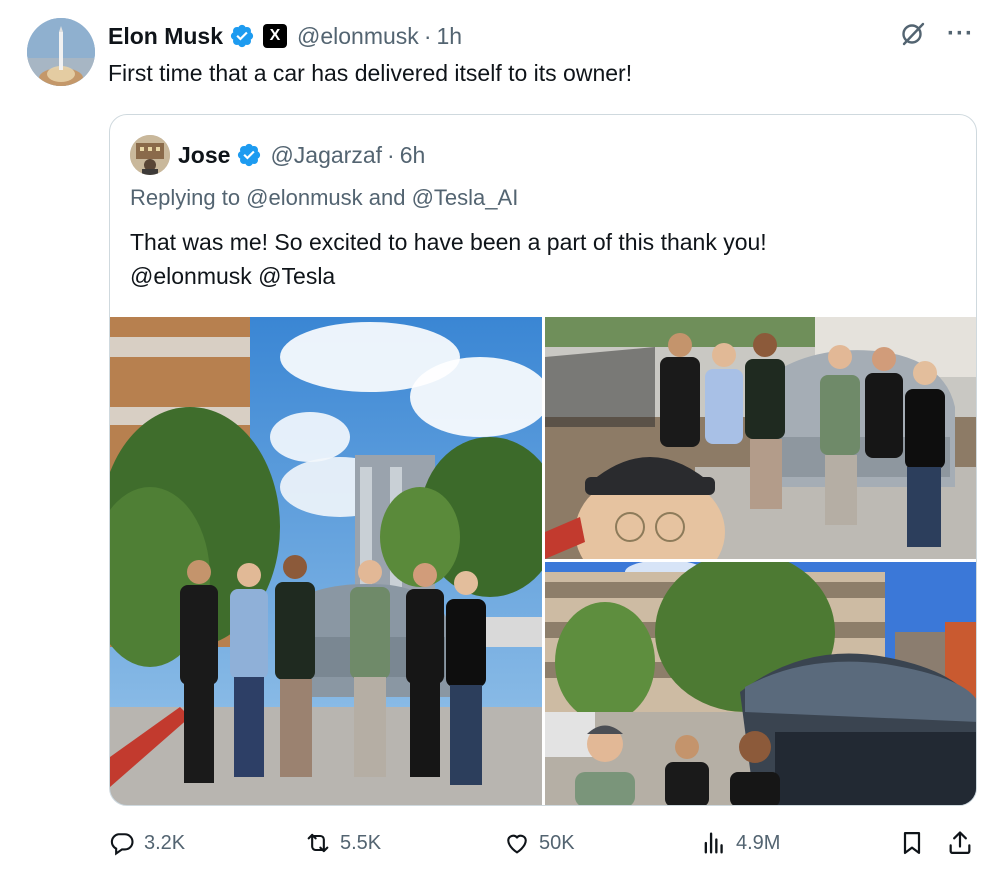 The width and height of the screenshot is (1000, 879). I want to click on reply-count: 3.2K, so click(165, 842).